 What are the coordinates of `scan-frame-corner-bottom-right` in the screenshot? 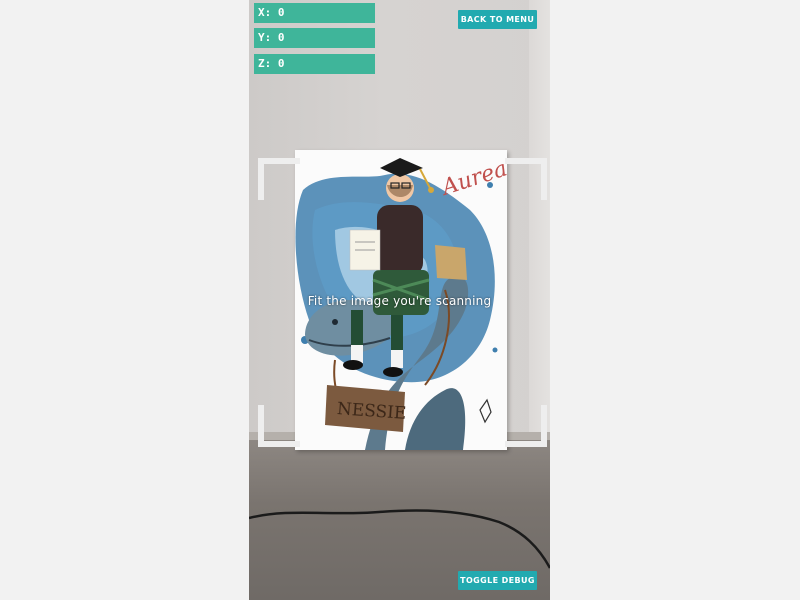 It's located at (526, 426).